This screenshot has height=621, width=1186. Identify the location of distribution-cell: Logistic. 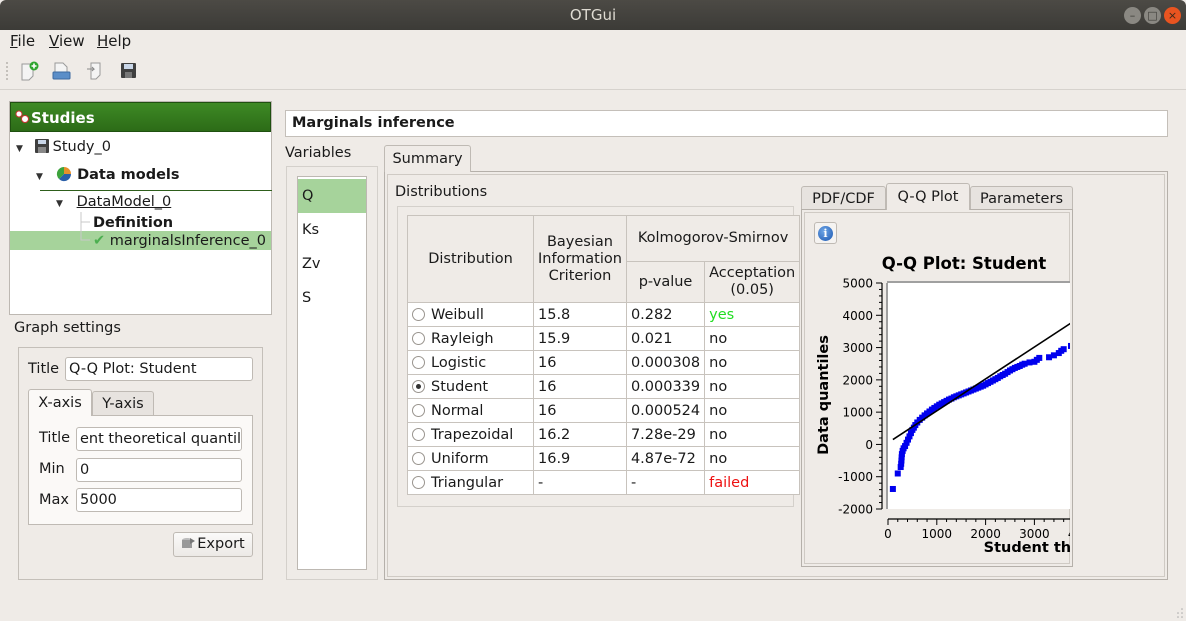
(470, 362).